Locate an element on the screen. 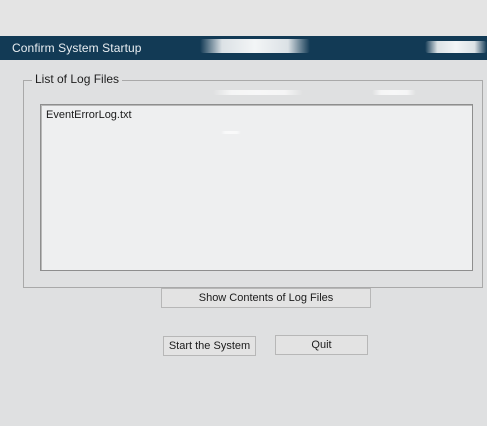 The image size is (487, 426). window-titlebar: Confirm System Startup is located at coordinates (243, 48).